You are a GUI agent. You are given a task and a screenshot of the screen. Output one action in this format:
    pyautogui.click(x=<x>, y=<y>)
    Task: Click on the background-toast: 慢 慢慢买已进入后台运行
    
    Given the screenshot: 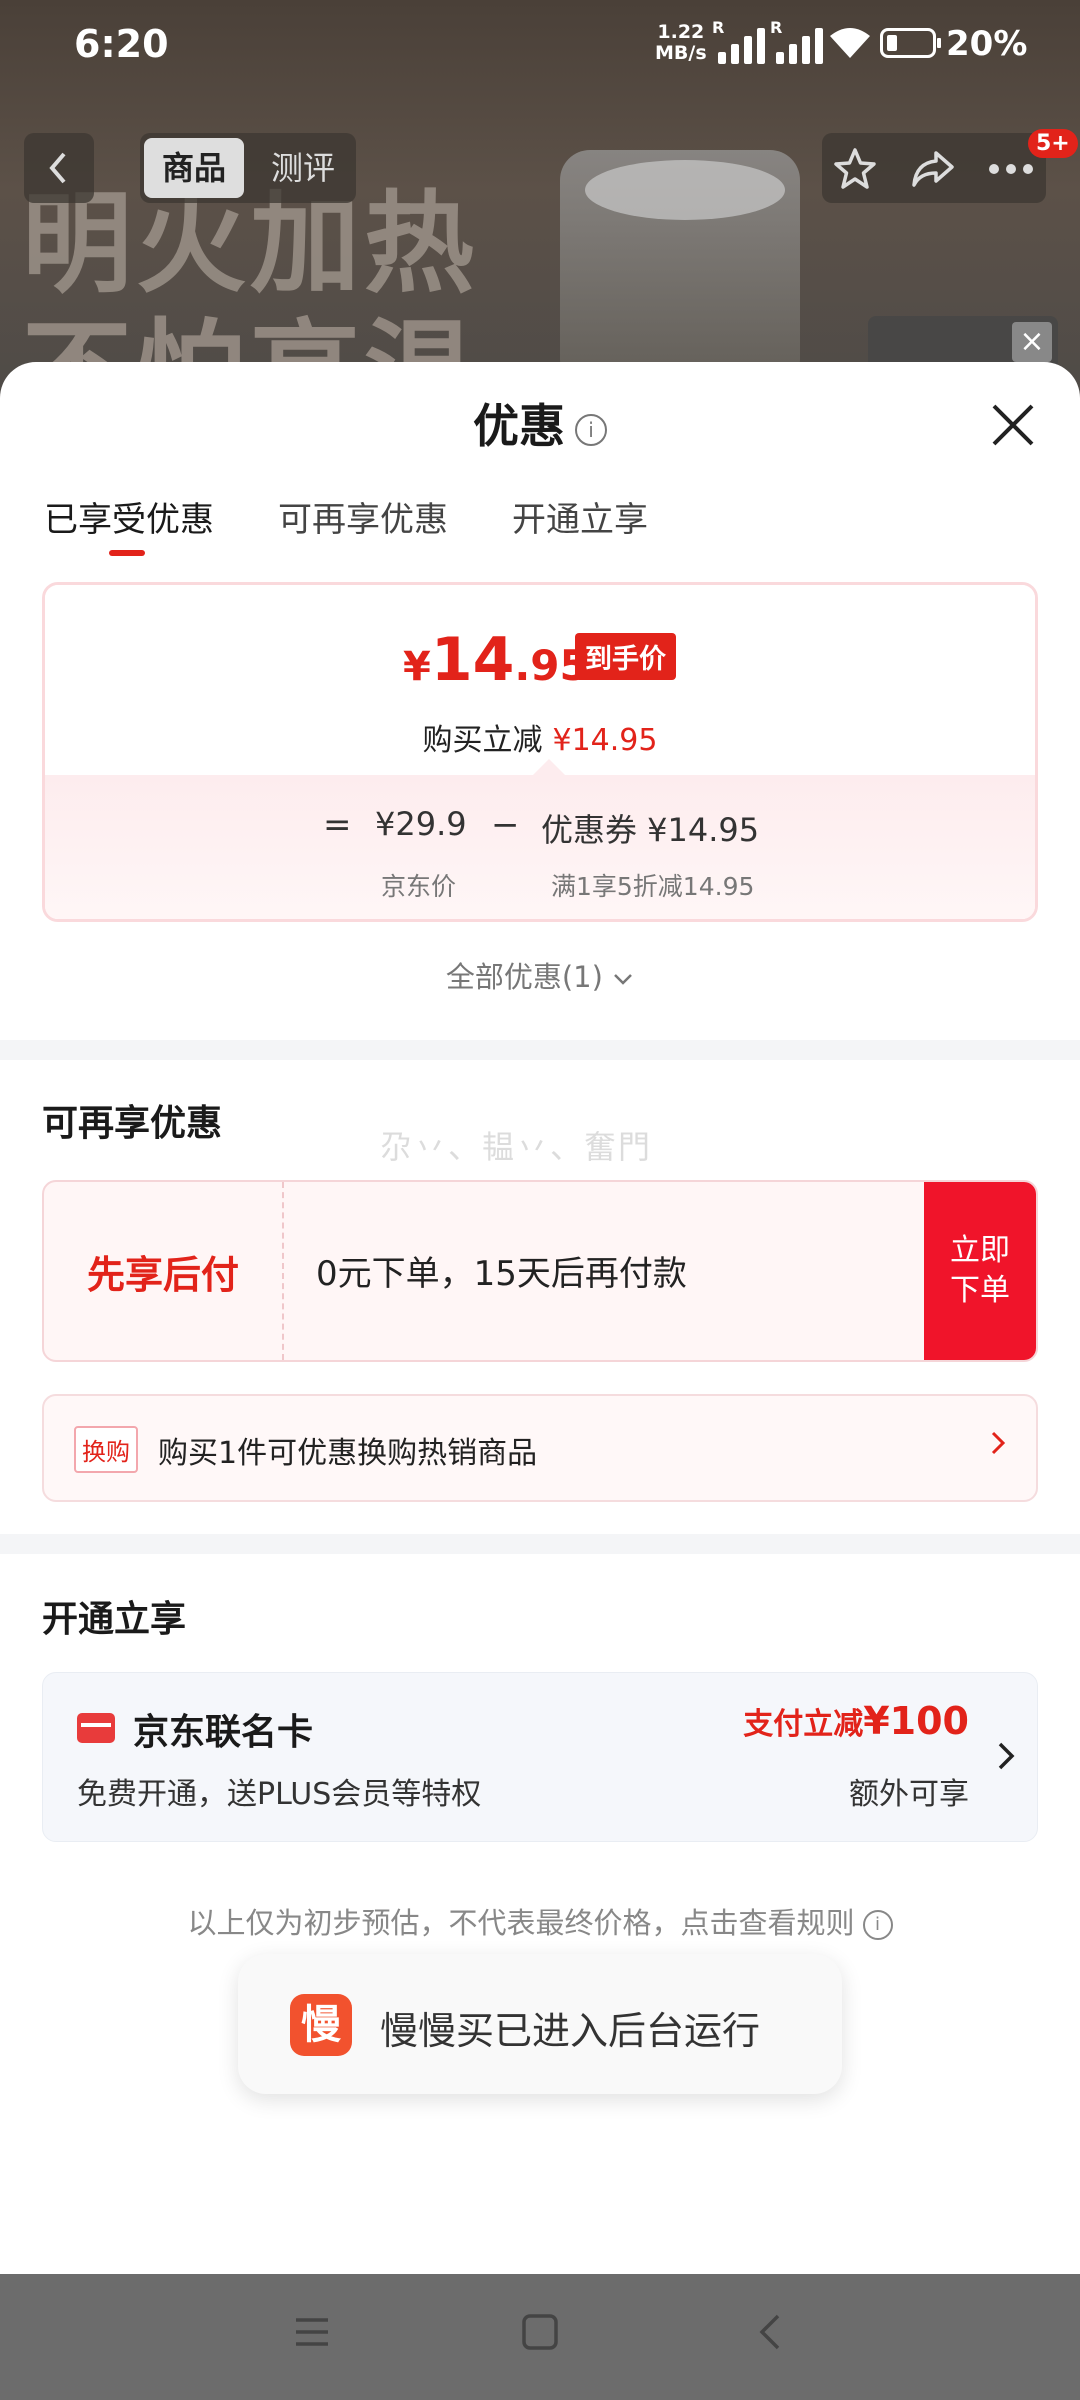 What is the action you would take?
    pyautogui.click(x=540, y=2024)
    